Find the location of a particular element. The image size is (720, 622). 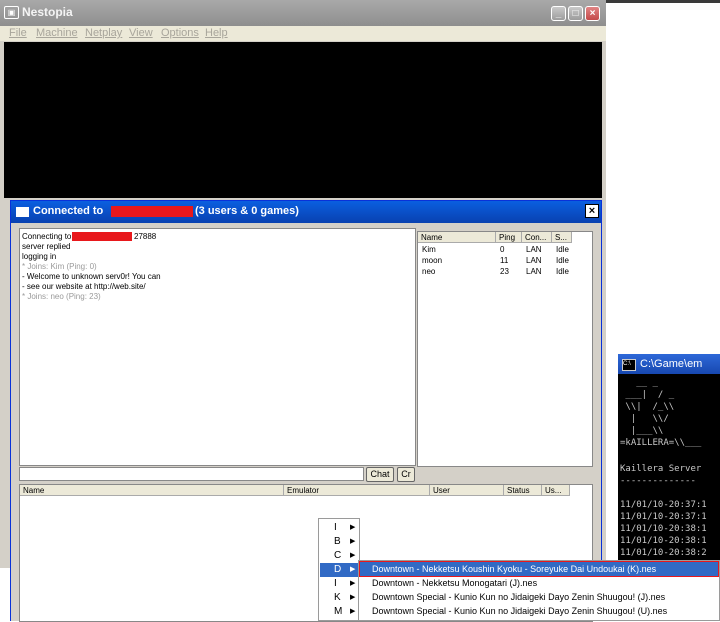

col-game-name: Name is located at coordinates (152, 490).